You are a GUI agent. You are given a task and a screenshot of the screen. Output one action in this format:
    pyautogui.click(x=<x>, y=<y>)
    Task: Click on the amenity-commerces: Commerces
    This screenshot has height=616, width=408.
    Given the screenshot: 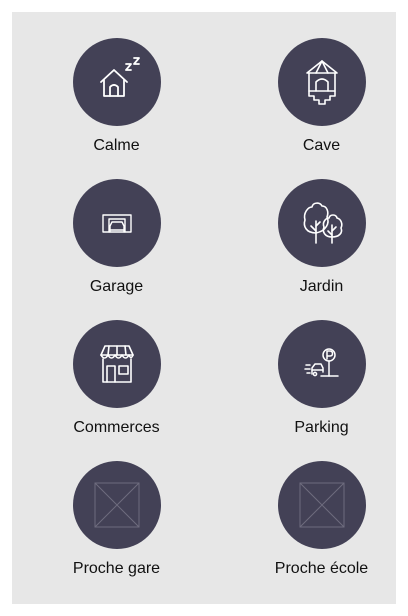 What is the action you would take?
    pyautogui.click(x=116, y=390)
    